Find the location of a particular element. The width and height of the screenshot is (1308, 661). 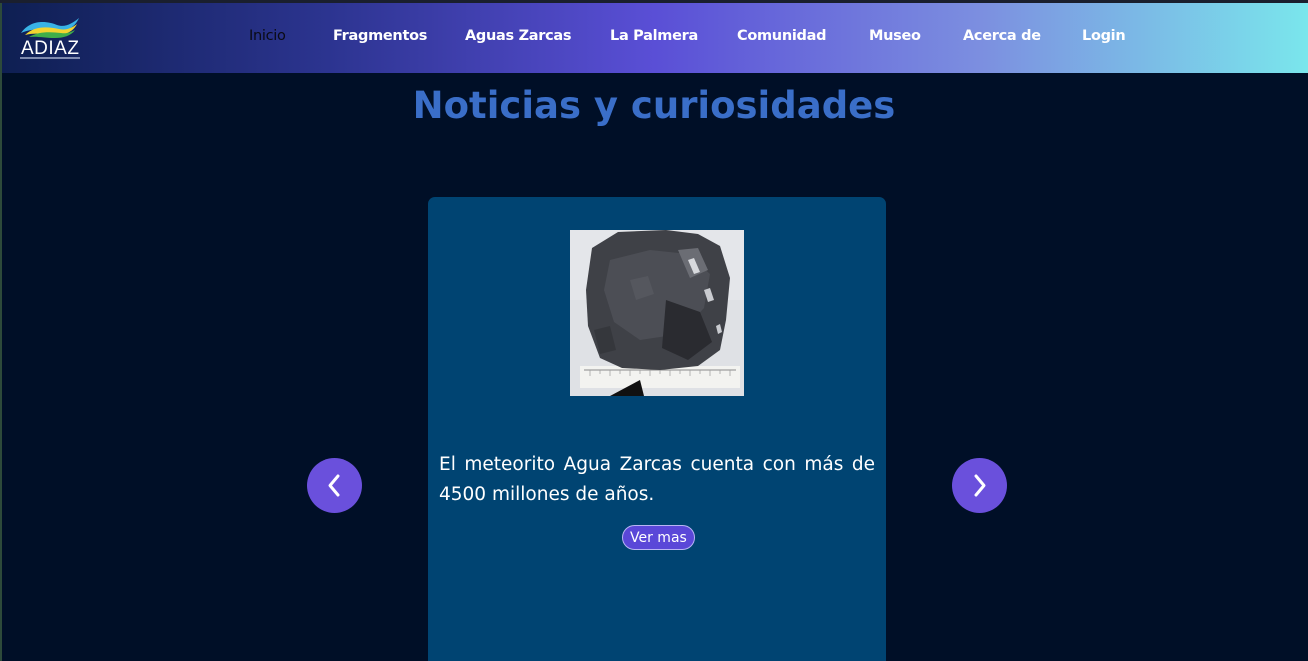

nav-item-inicio: Inicio is located at coordinates (267, 36).